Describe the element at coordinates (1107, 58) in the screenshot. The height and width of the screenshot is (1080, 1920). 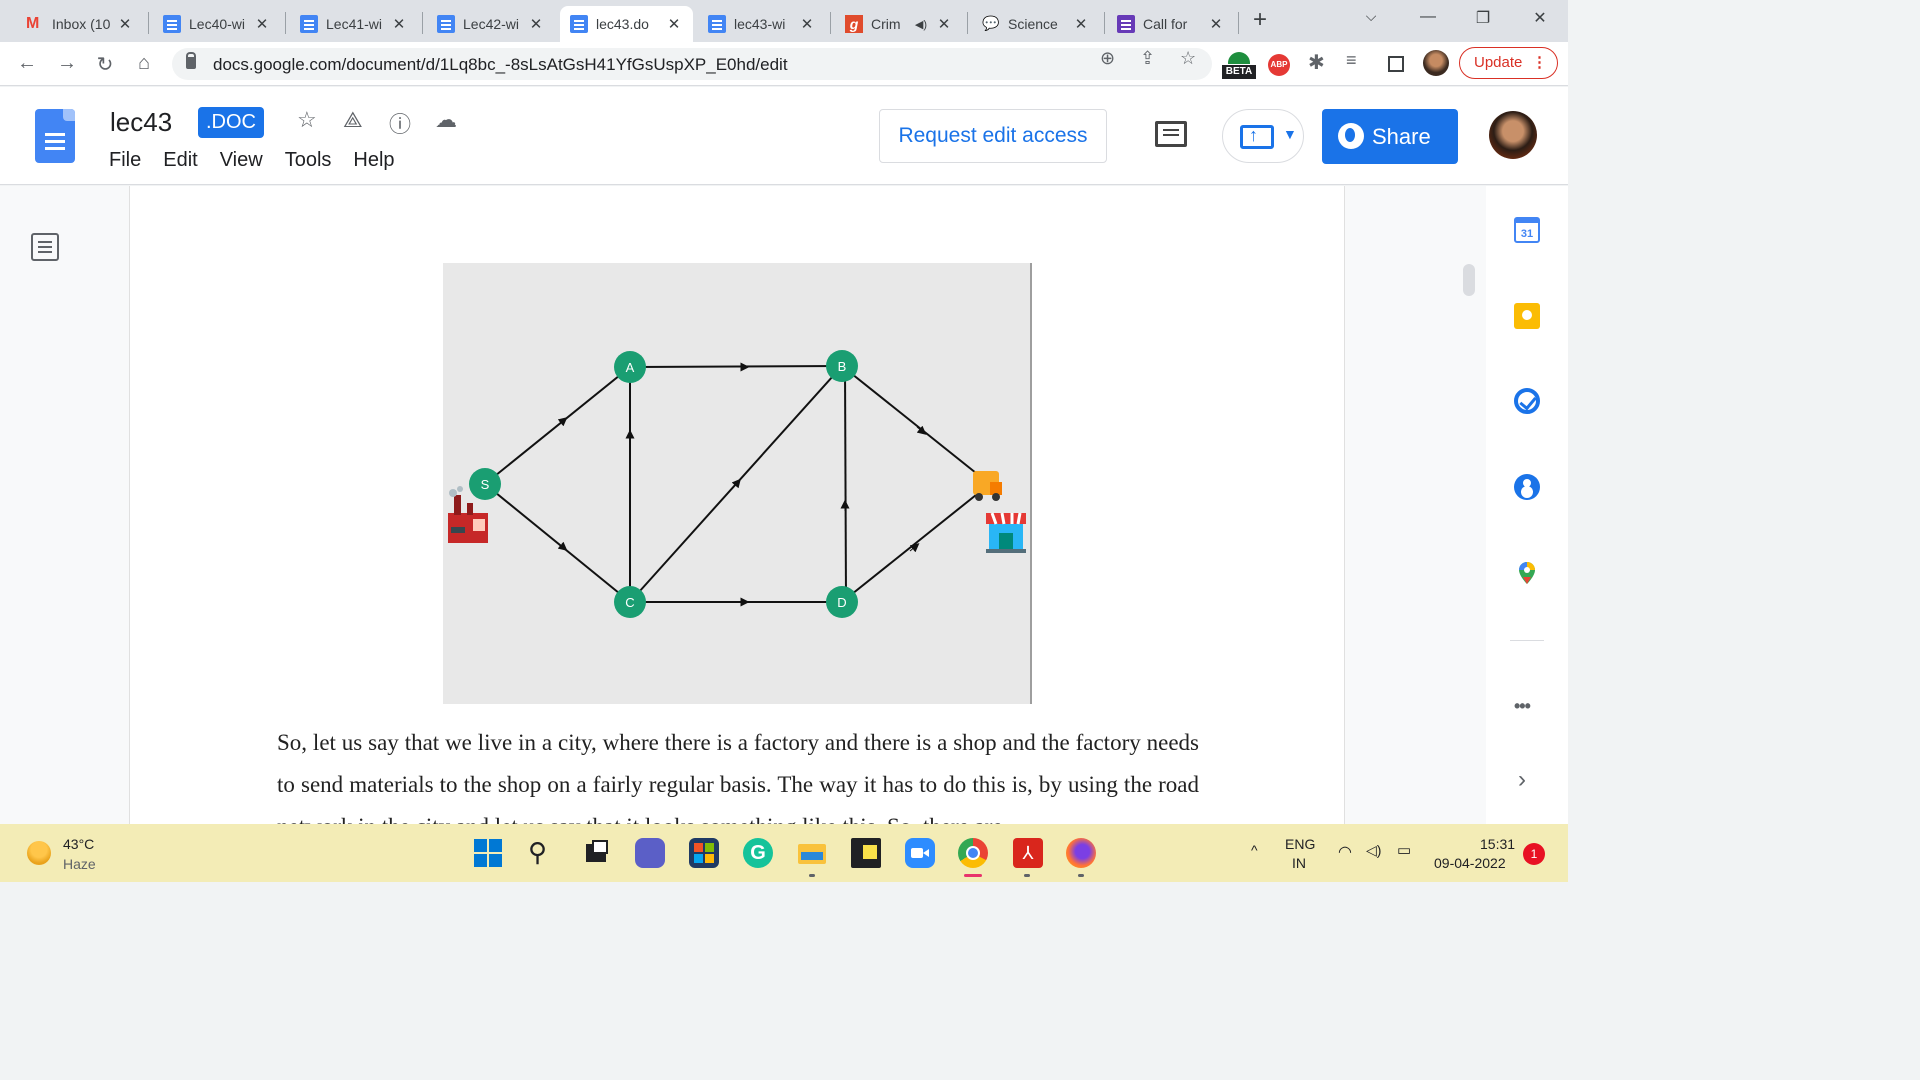
I see `zoom-icon: ⊕` at that location.